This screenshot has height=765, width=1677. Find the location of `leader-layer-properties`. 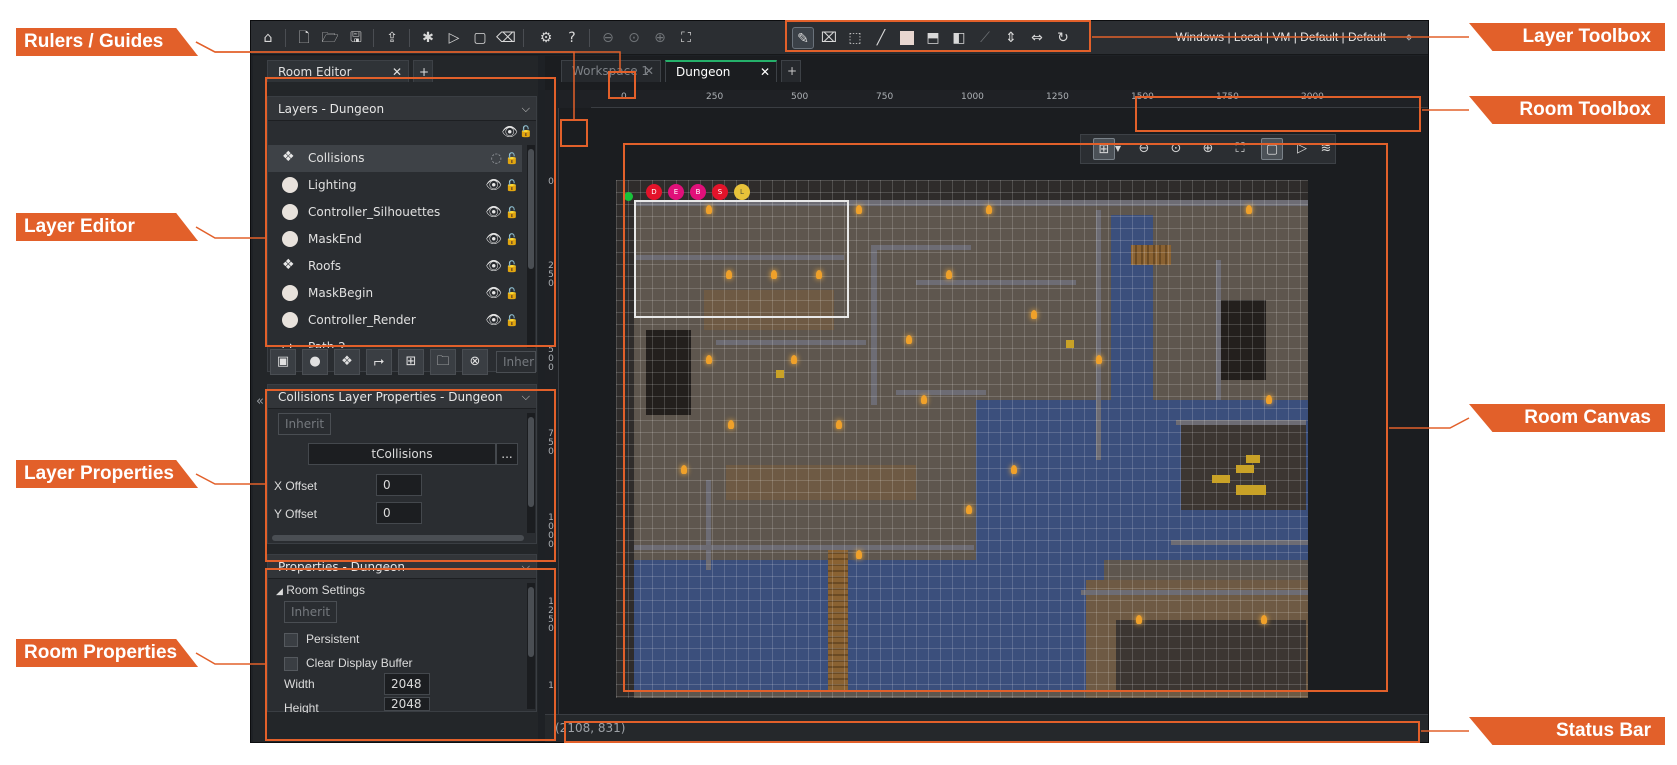

leader-layer-properties is located at coordinates (230, 479).